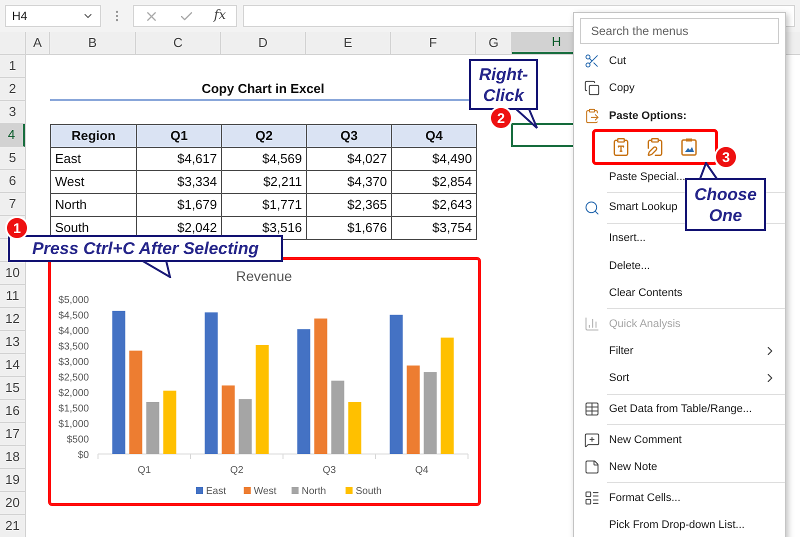 Image resolution: width=800 pixels, height=537 pixels. Describe the element at coordinates (434, 136) in the screenshot. I see `table-header-cell: Q4` at that location.